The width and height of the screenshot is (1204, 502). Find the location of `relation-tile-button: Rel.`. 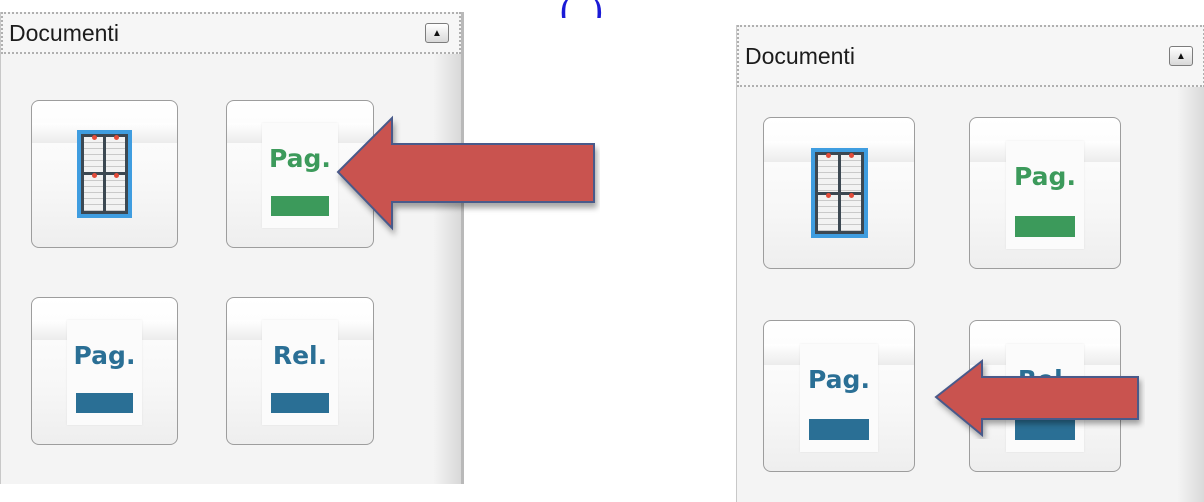

relation-tile-button: Rel. is located at coordinates (300, 371).